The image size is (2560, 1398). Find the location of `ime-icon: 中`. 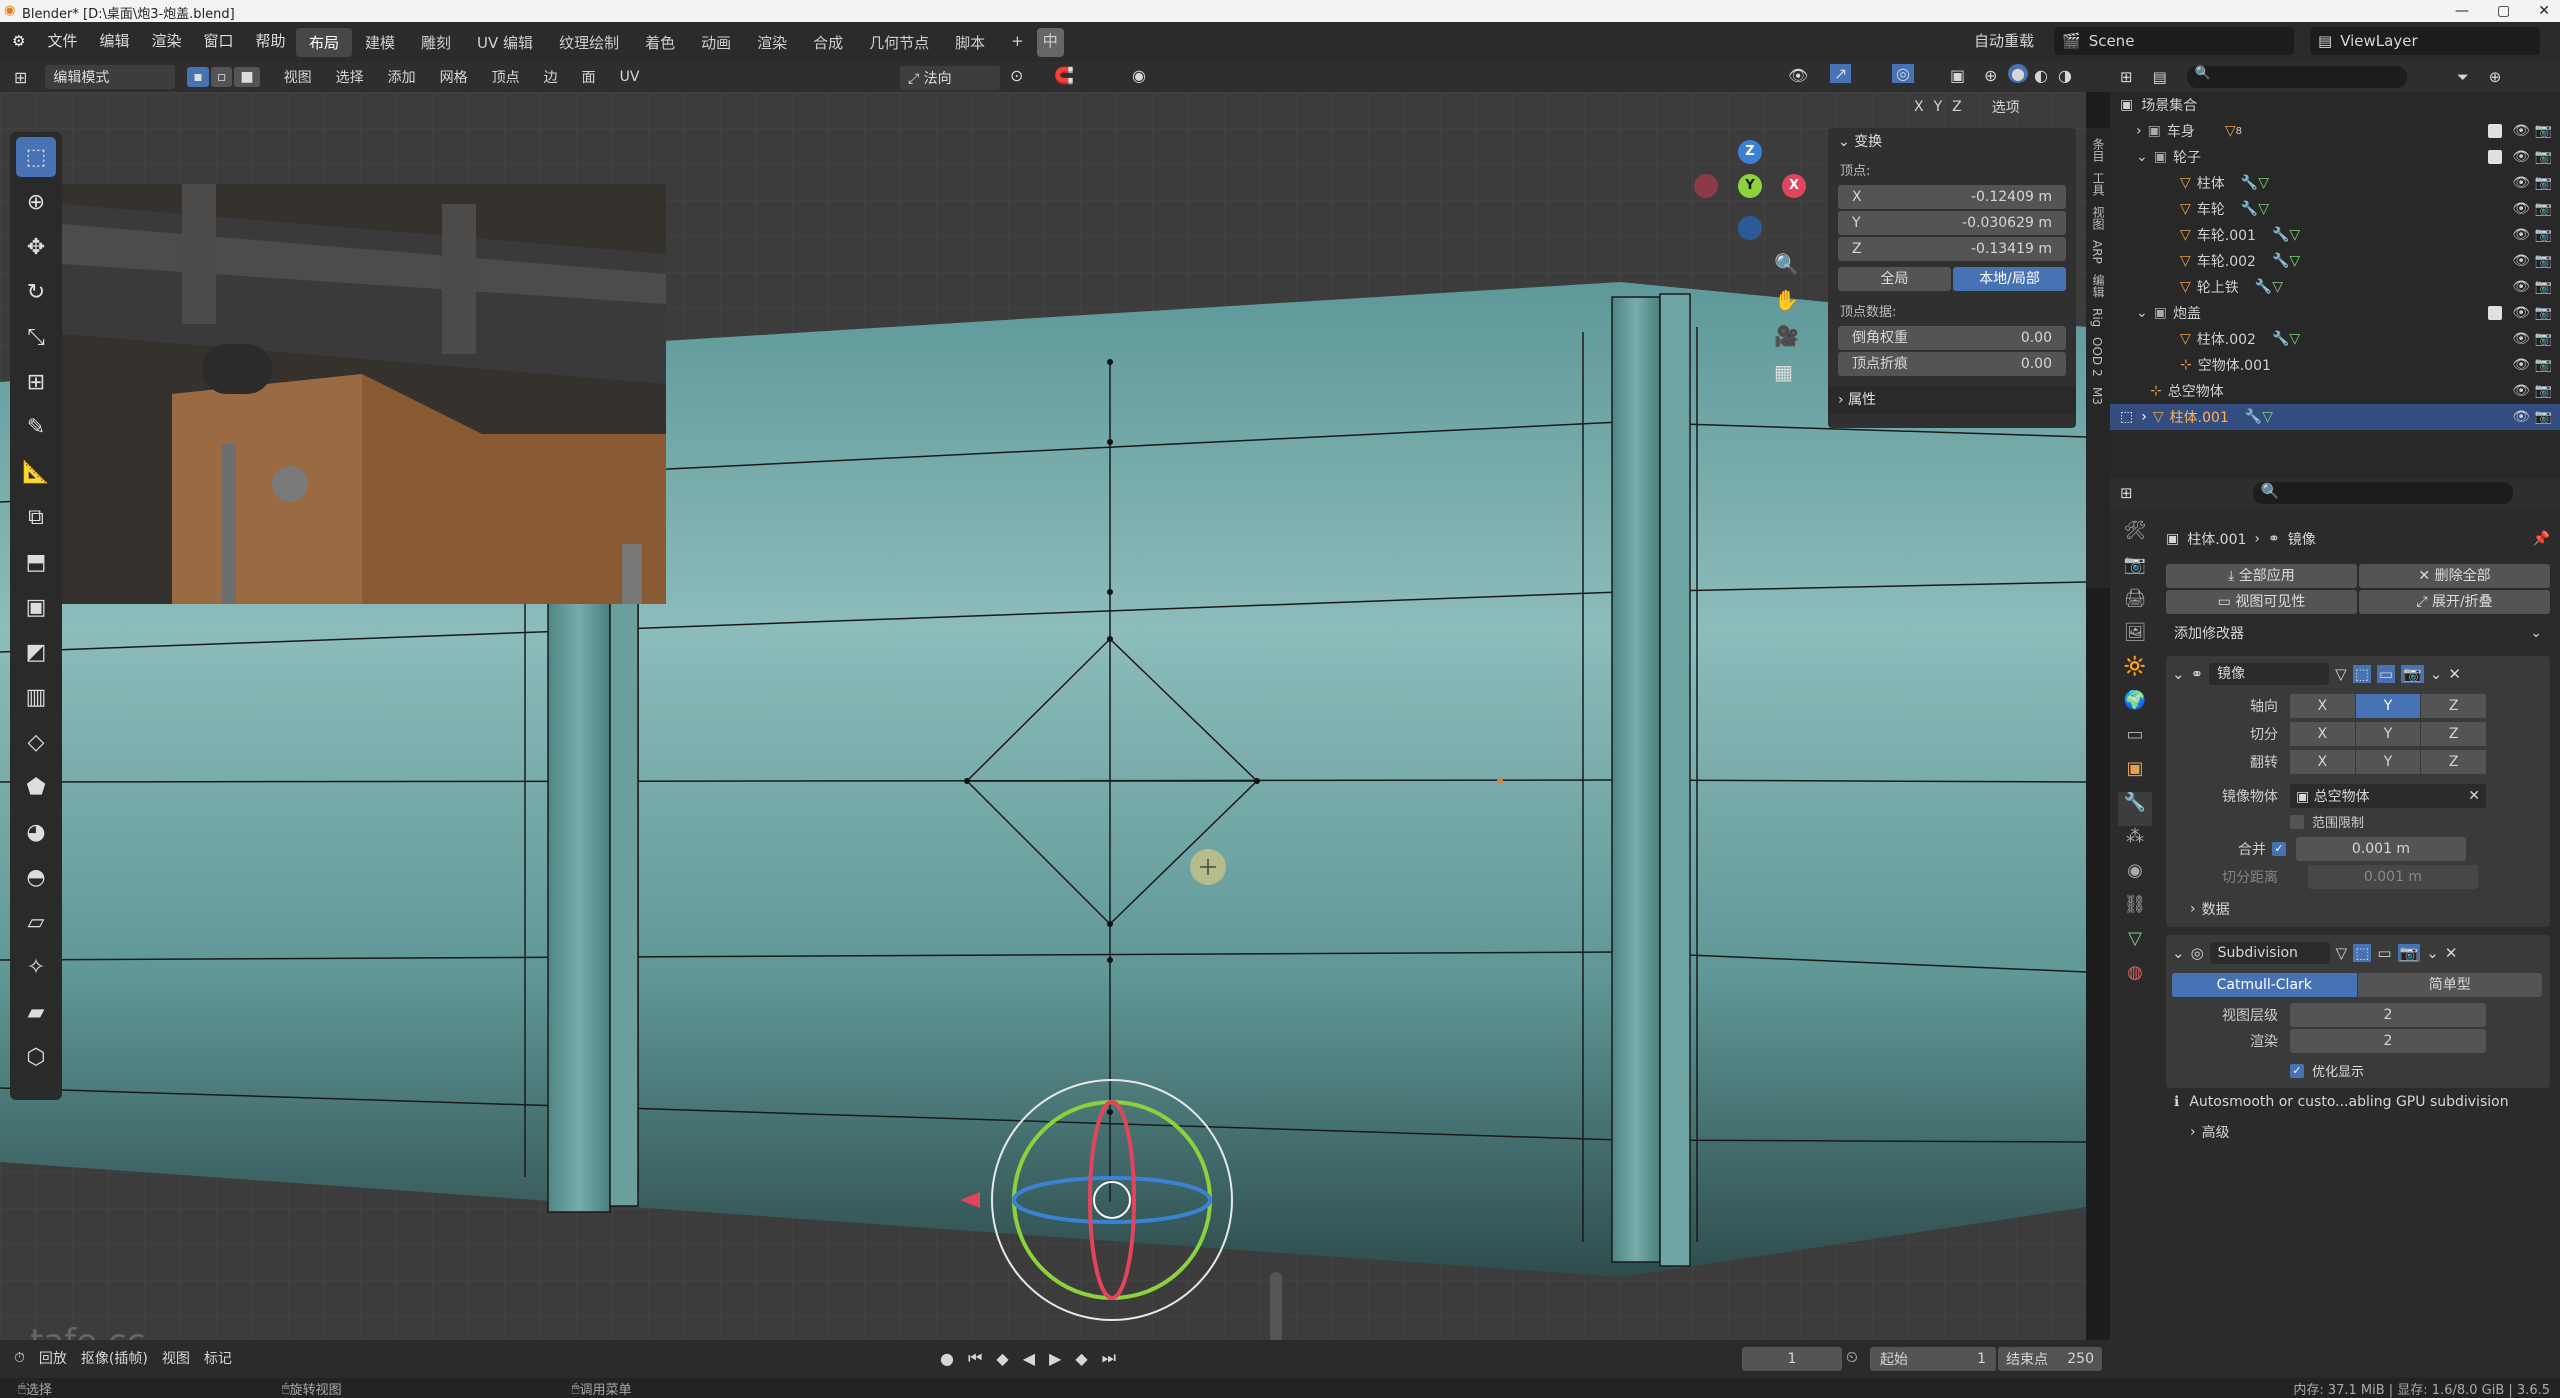

ime-icon: 中 is located at coordinates (1050, 42).